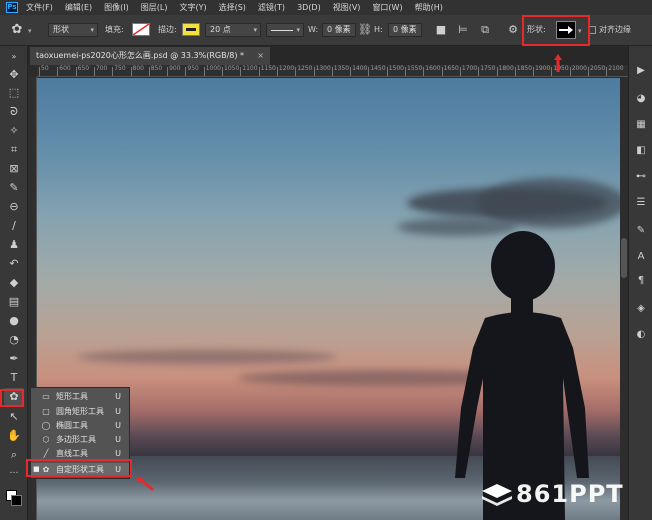 The width and height of the screenshot is (652, 520). I want to click on menu-window: 窗口(W), so click(387, 7).